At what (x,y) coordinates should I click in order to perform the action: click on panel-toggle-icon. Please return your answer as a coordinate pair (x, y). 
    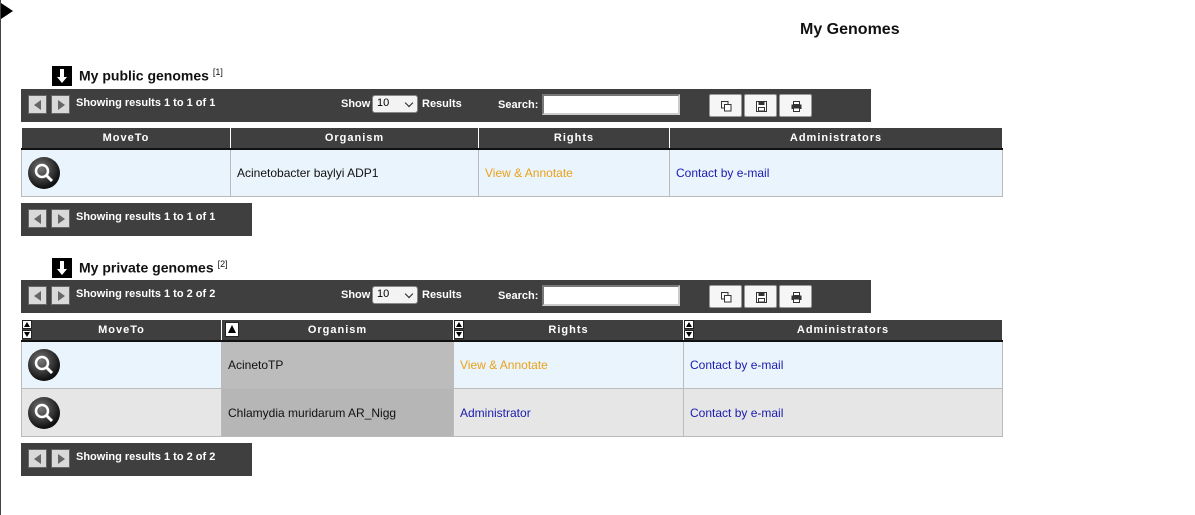
    Looking at the image, I should click on (7, 11).